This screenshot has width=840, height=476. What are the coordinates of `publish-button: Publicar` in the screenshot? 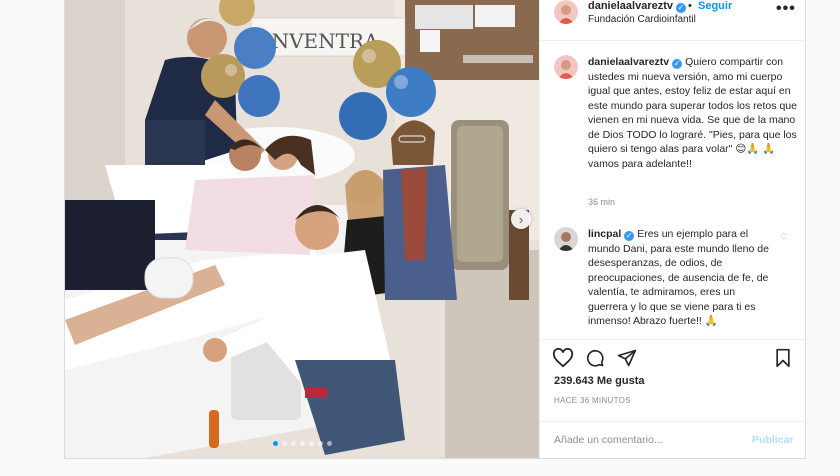 It's located at (772, 440).